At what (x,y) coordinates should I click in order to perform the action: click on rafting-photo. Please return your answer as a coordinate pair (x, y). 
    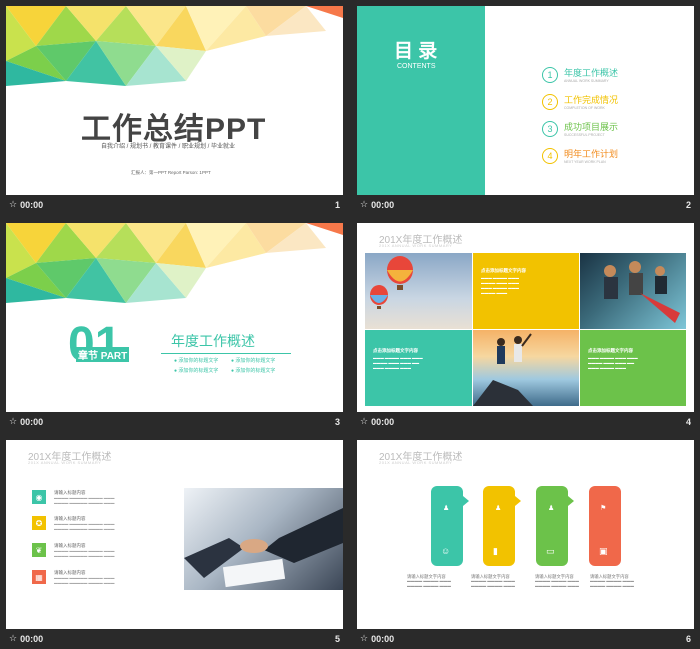
    Looking at the image, I should click on (633, 291).